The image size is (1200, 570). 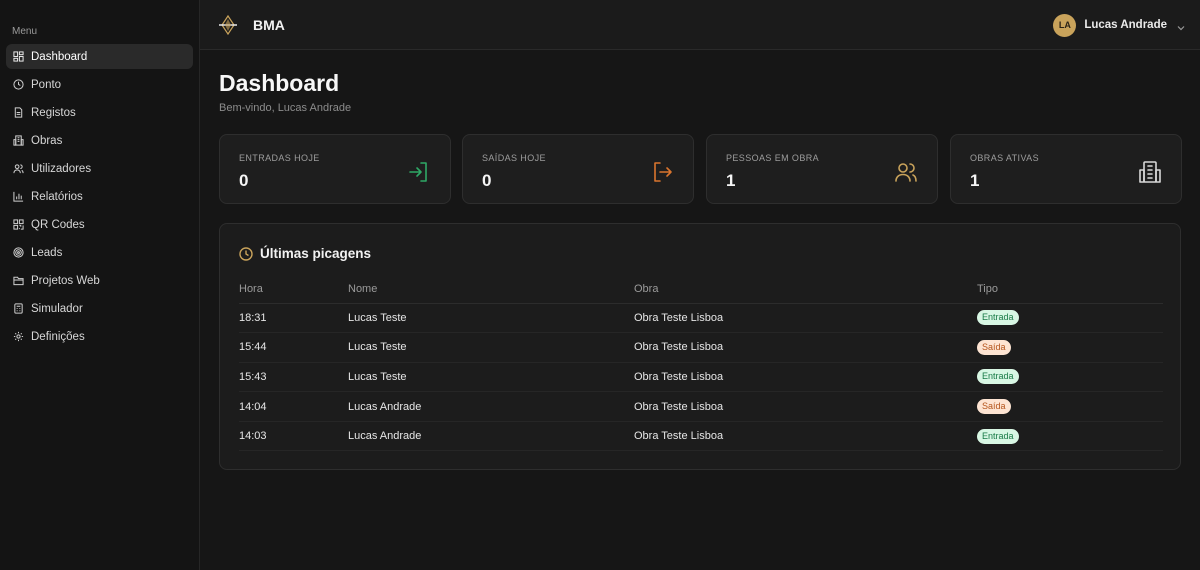 What do you see at coordinates (99, 112) in the screenshot?
I see `sidebar-item-registos: Registos` at bounding box center [99, 112].